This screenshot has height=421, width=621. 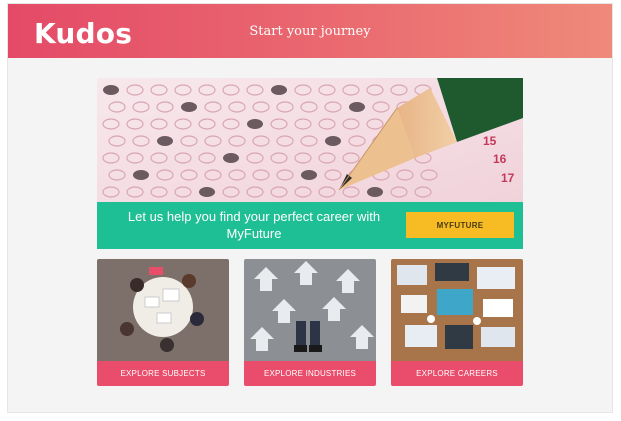 I want to click on sheet-number: 15, so click(x=490, y=141).